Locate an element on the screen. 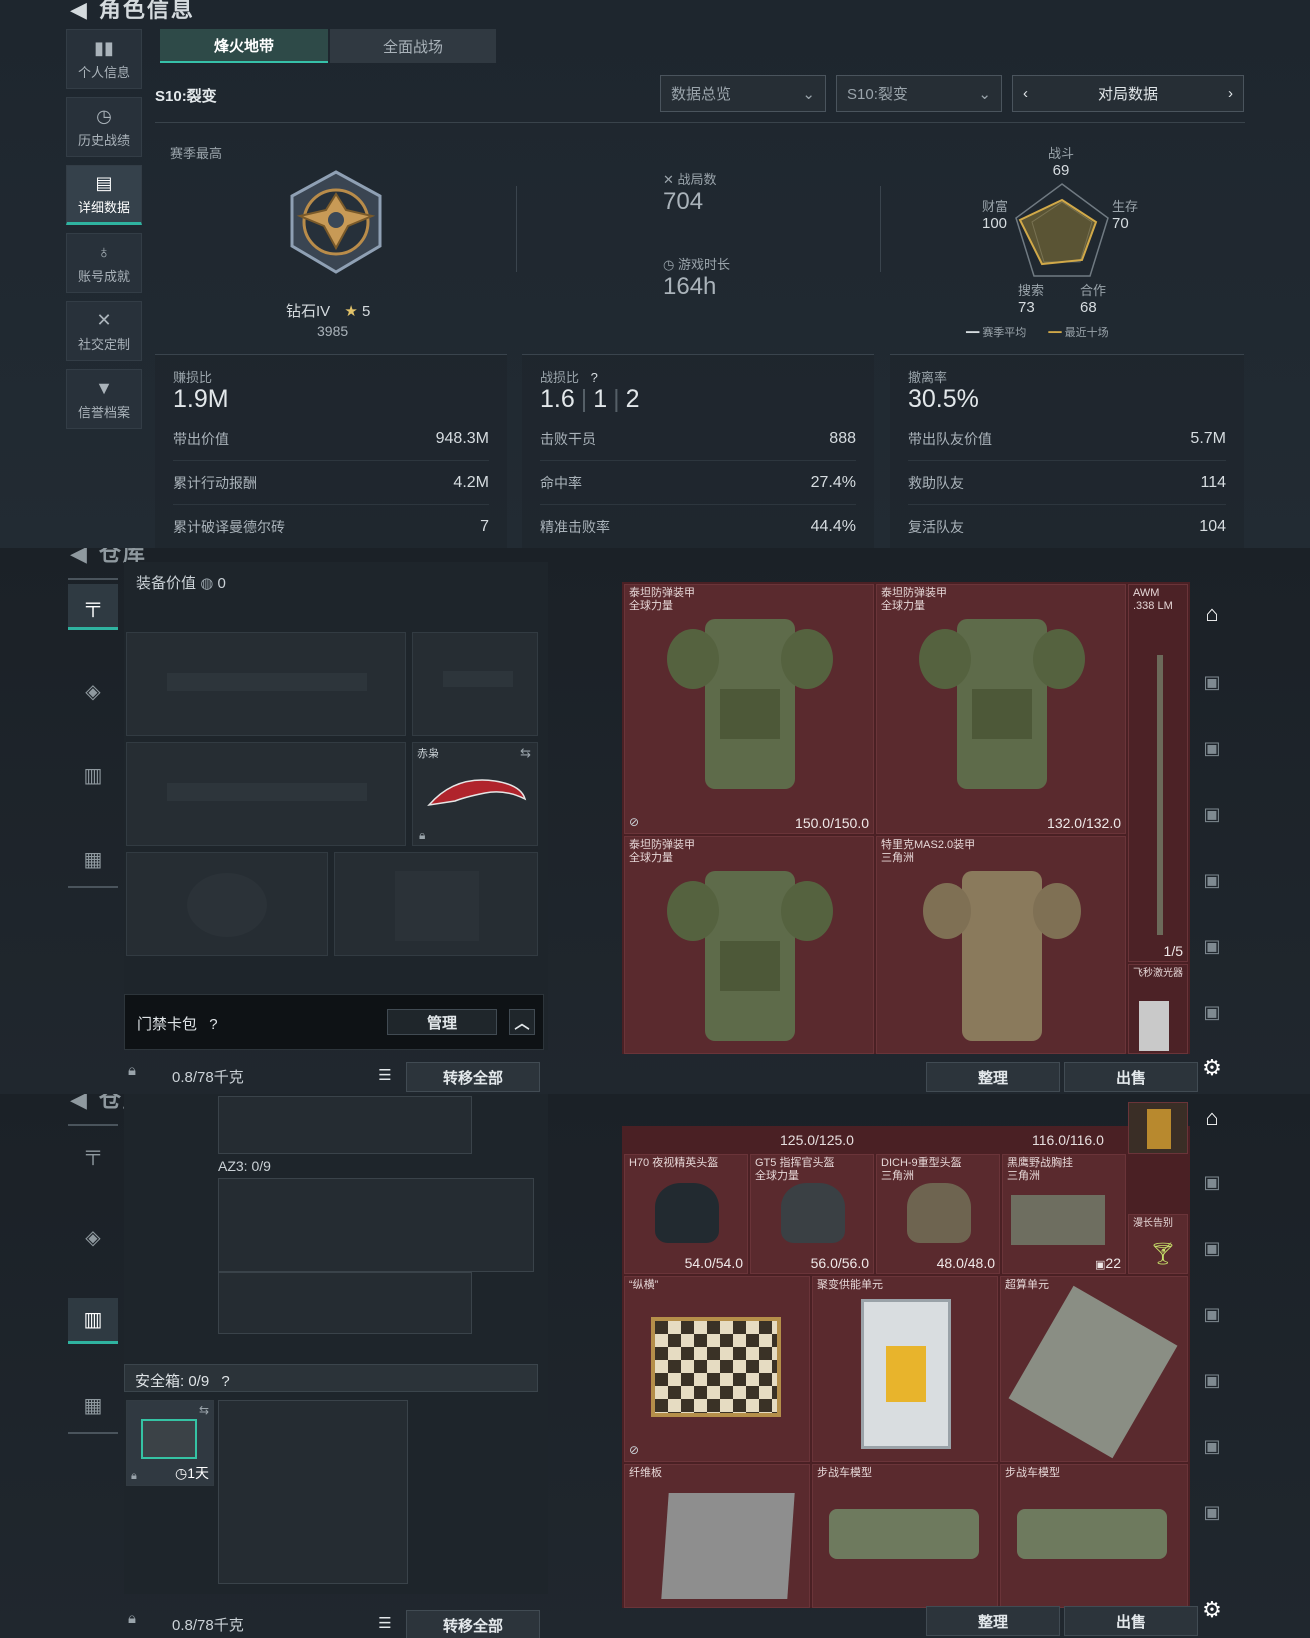 The image size is (1310, 1638). stash-item-armor: 泰坦防弹装甲 全球力量 132.0/132.0 is located at coordinates (1001, 709).